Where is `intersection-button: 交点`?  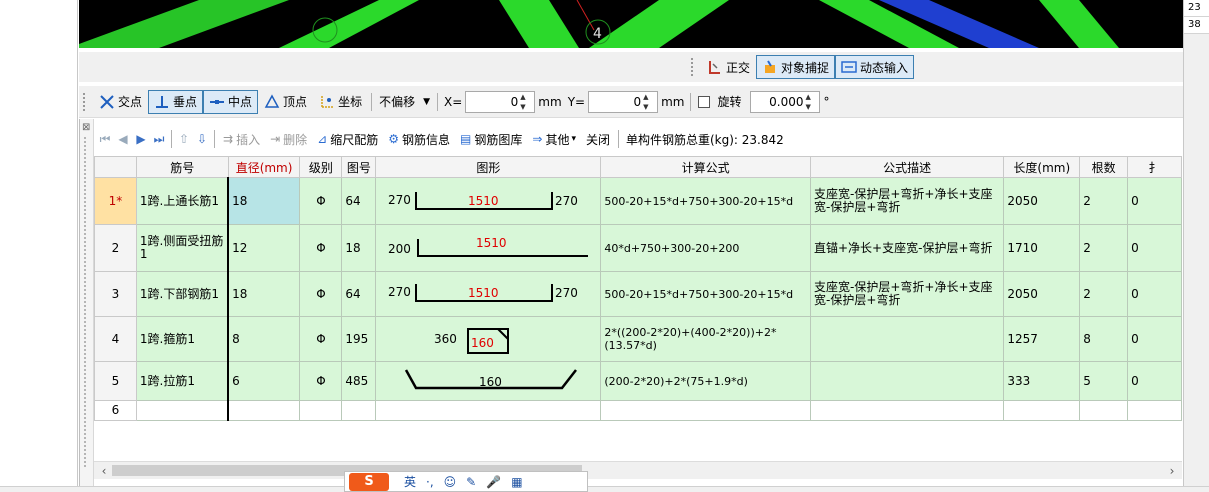
intersection-button: 交点 is located at coordinates (120, 102).